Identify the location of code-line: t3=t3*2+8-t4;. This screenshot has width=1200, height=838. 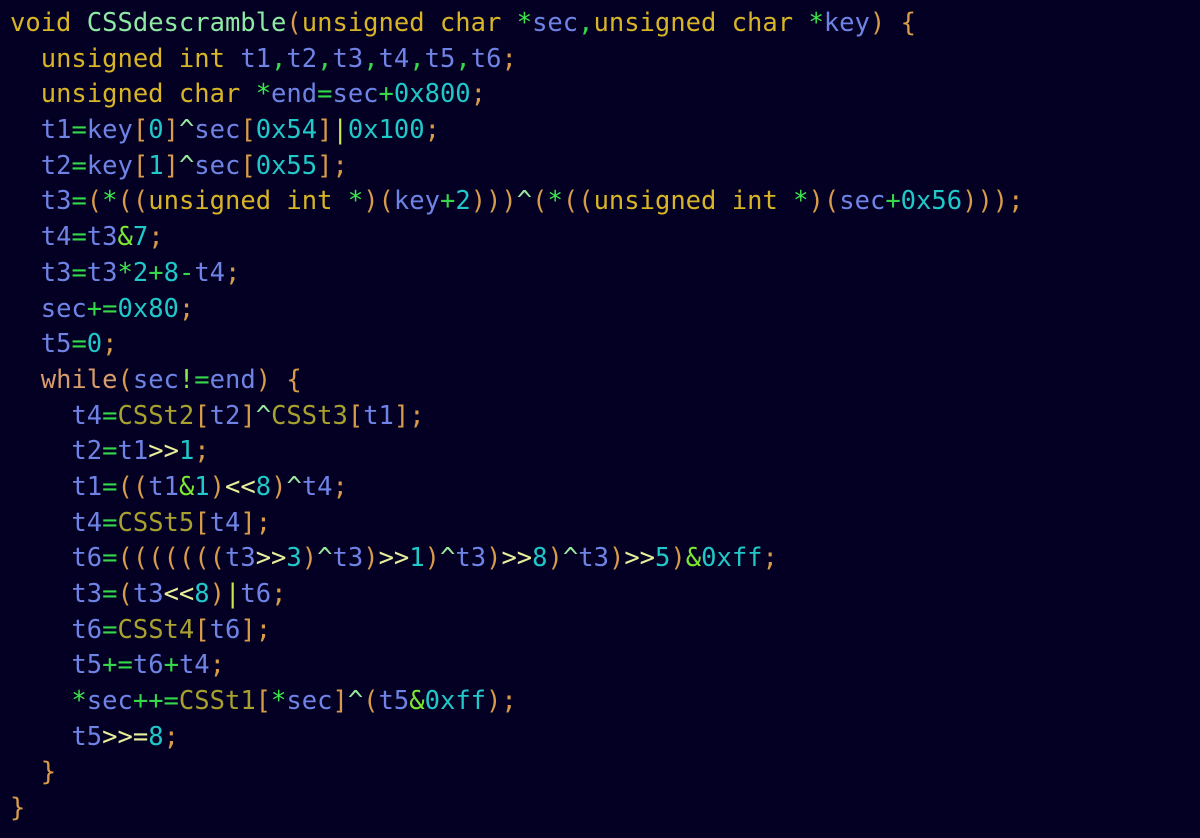
(605, 274).